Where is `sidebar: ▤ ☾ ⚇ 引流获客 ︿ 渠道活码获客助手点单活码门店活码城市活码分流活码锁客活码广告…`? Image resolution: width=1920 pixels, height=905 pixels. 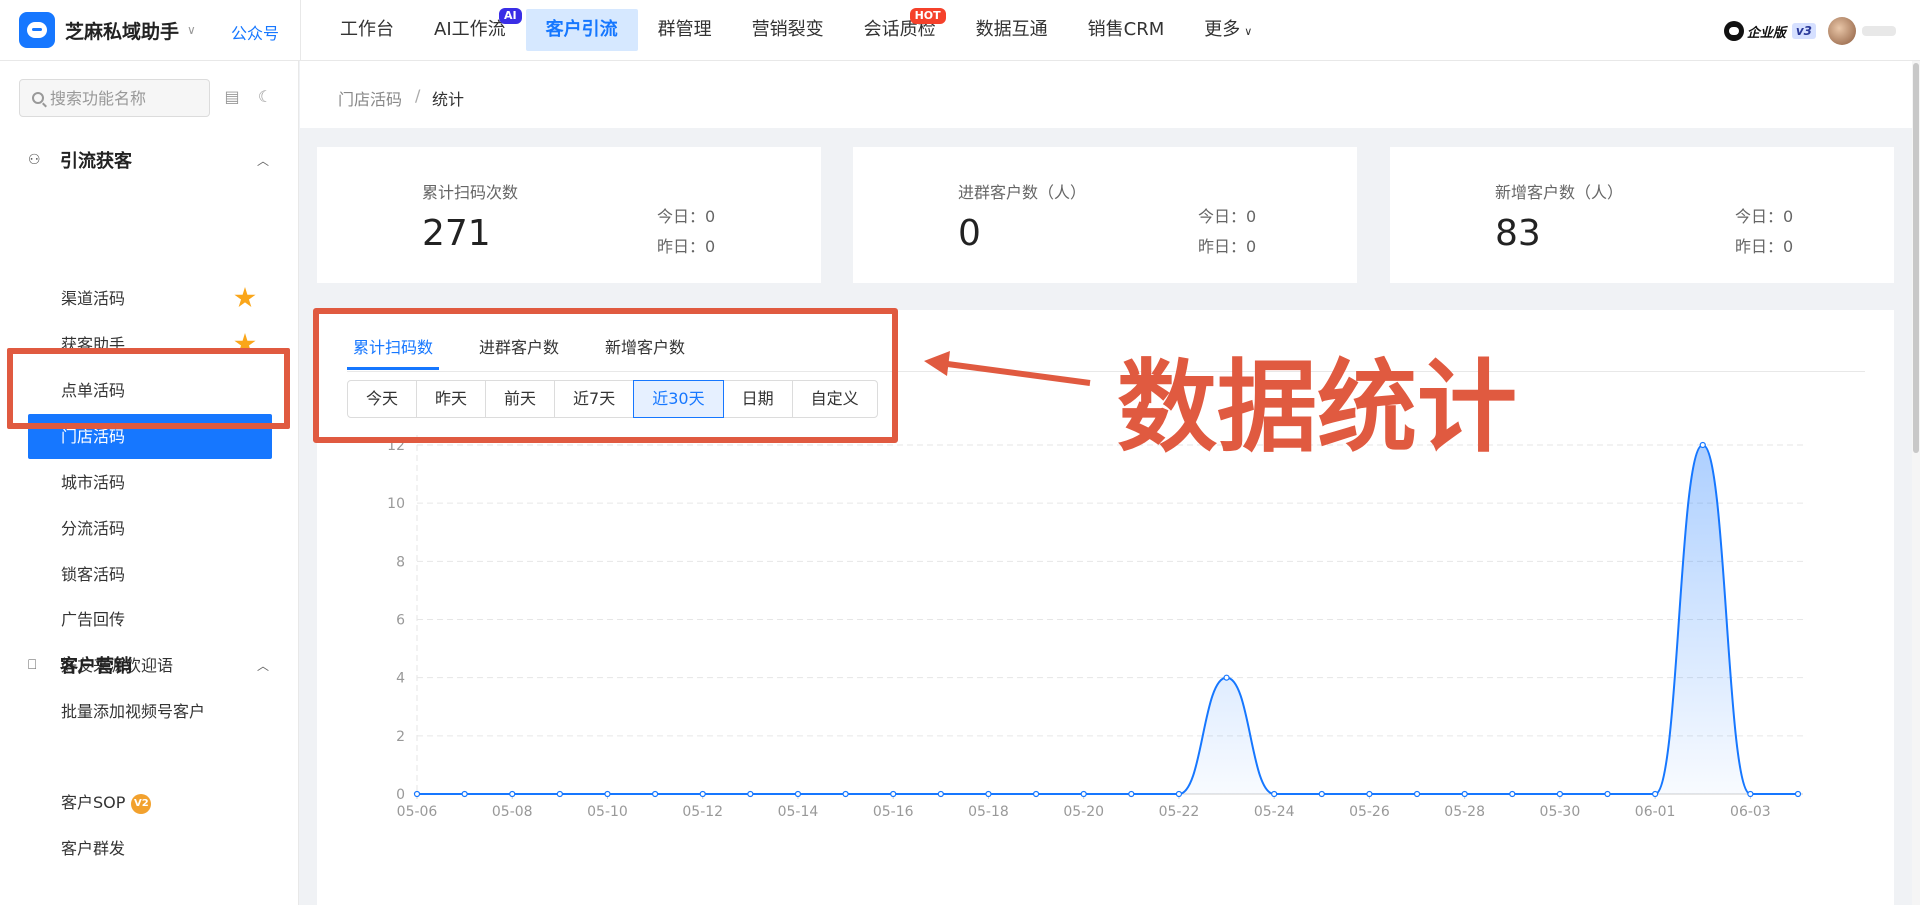 sidebar: ▤ ☾ ⚇ 引流获客 ︿ 渠道活码获客助手点单活码门店活码城市活码分流活码锁客活码广告… is located at coordinates (149, 483).